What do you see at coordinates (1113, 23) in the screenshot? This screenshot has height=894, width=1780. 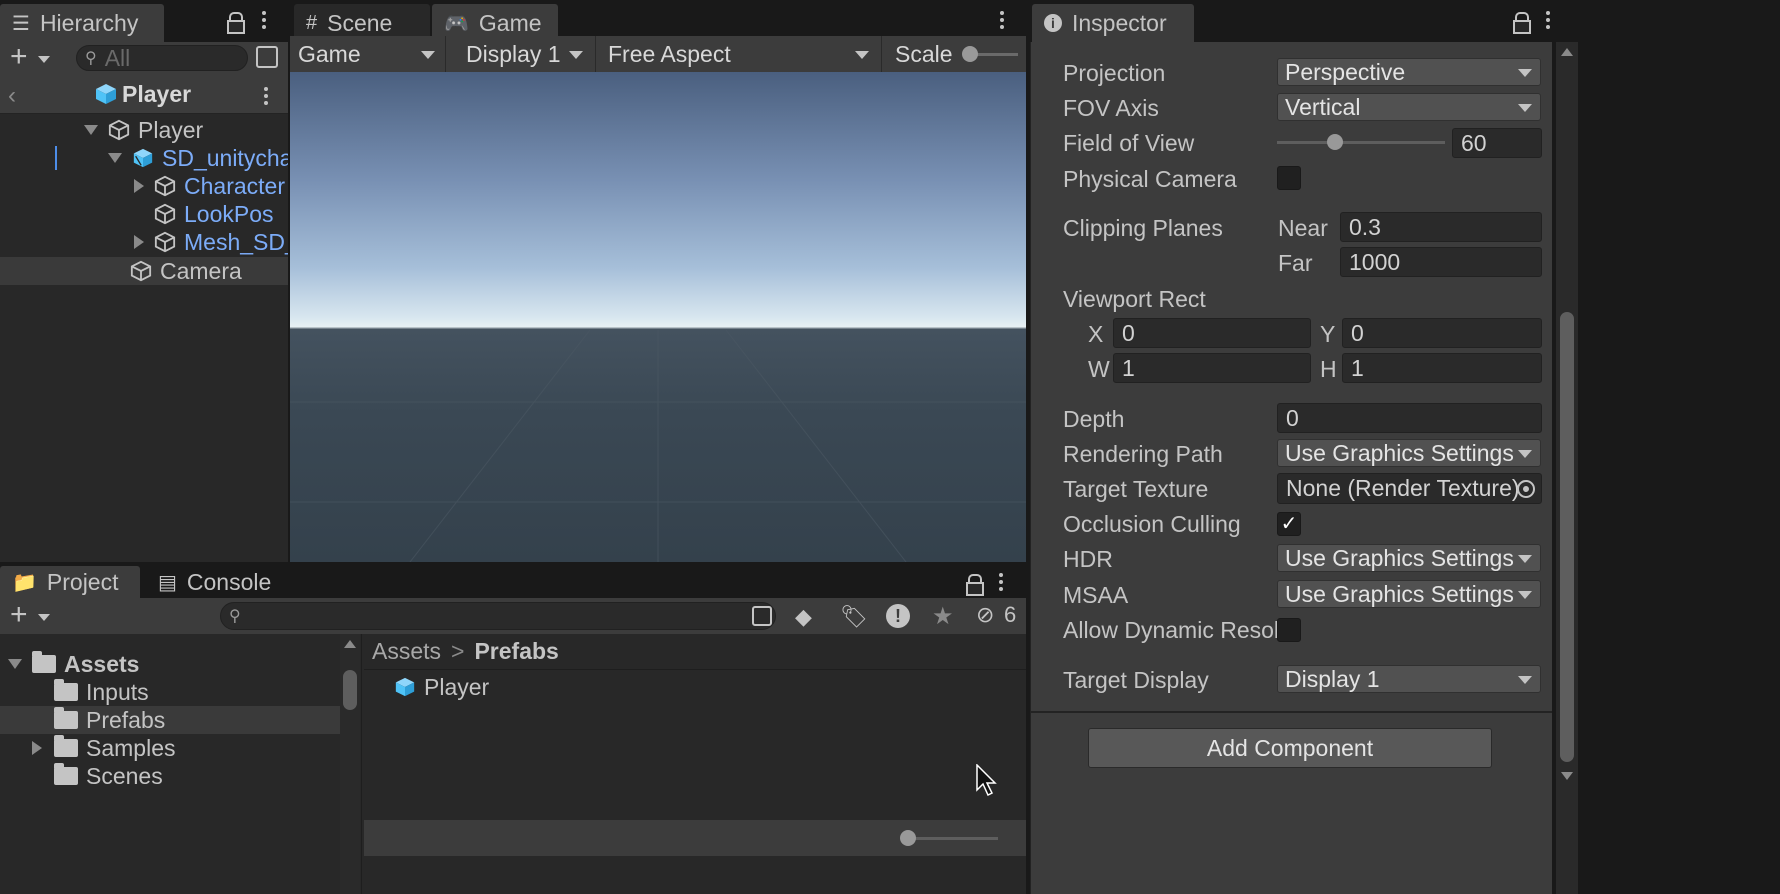 I see `tab-inspector: i Inspector` at bounding box center [1113, 23].